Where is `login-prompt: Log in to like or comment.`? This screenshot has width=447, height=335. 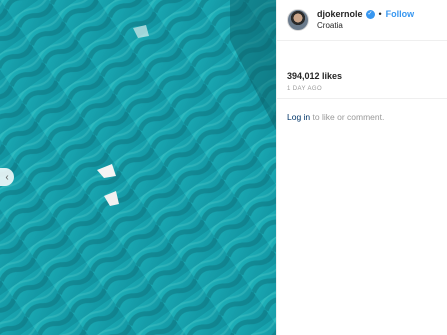 login-prompt: Log in to like or comment. is located at coordinates (335, 117).